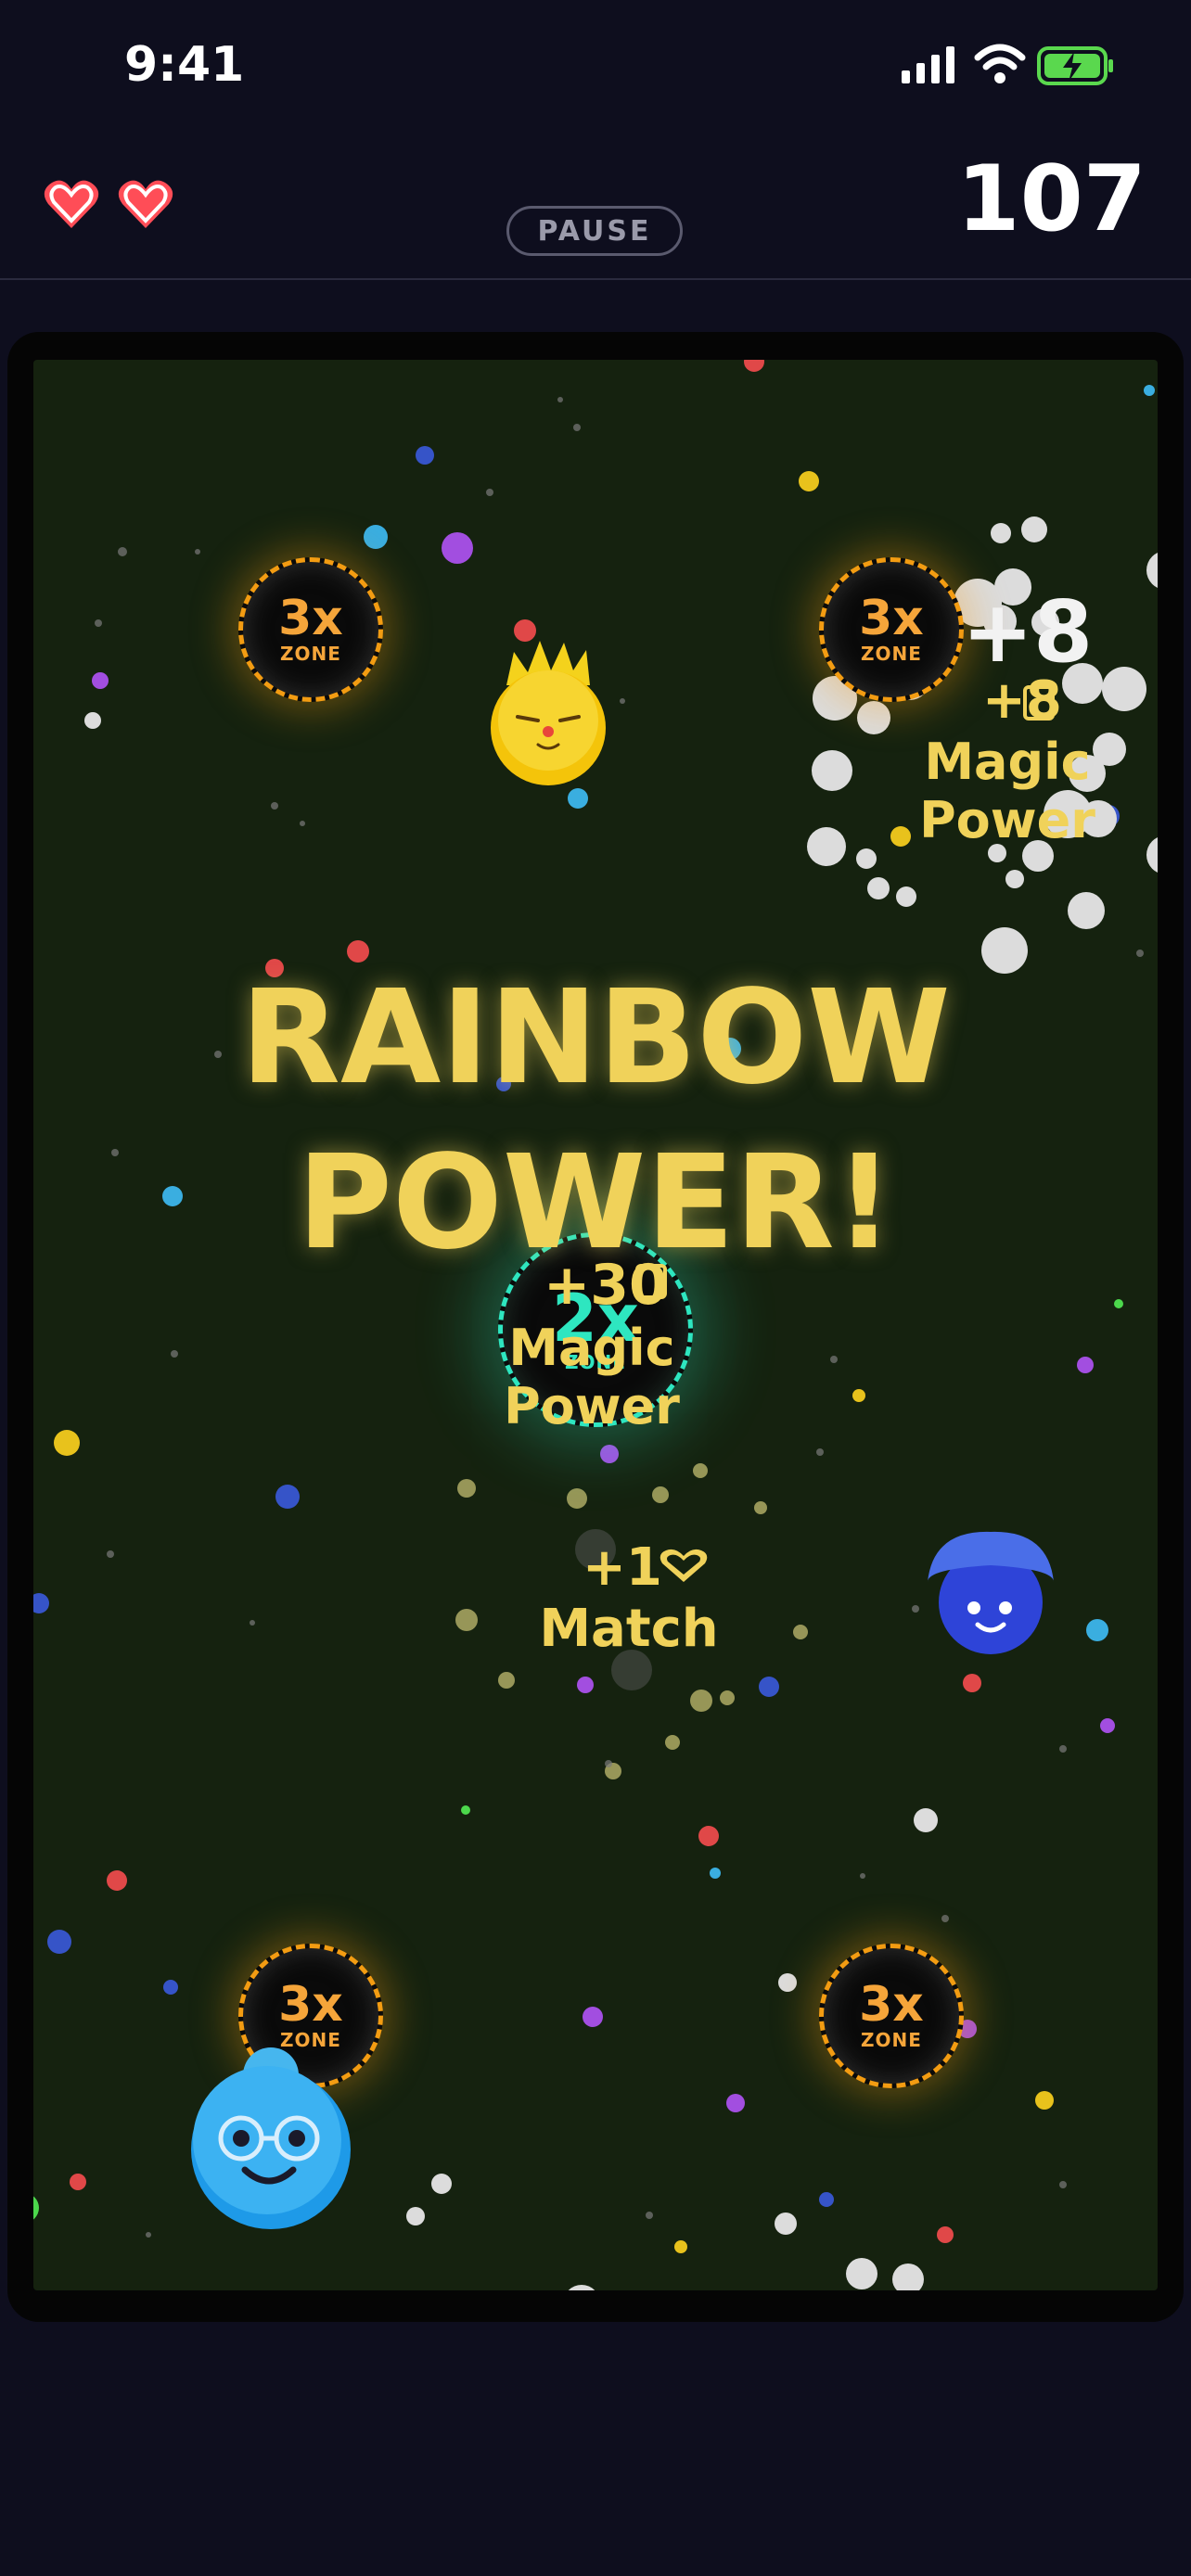 This screenshot has height=2576, width=1191. What do you see at coordinates (595, 69) in the screenshot?
I see `status-bar: 9:41` at bounding box center [595, 69].